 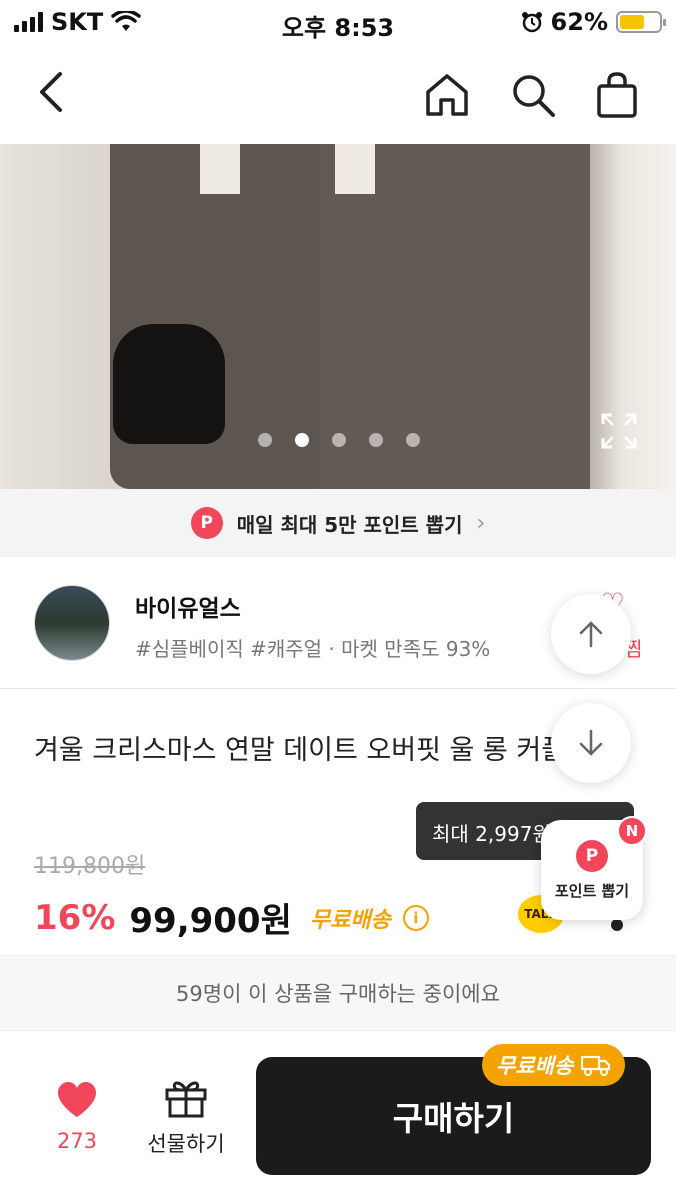 I want to click on home-icon, so click(x=447, y=95).